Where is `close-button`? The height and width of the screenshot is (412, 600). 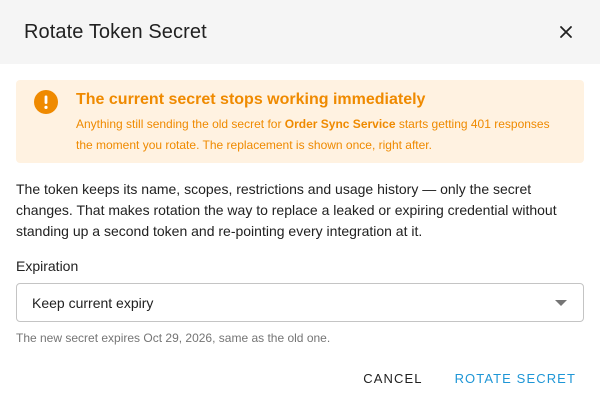 close-button is located at coordinates (566, 32).